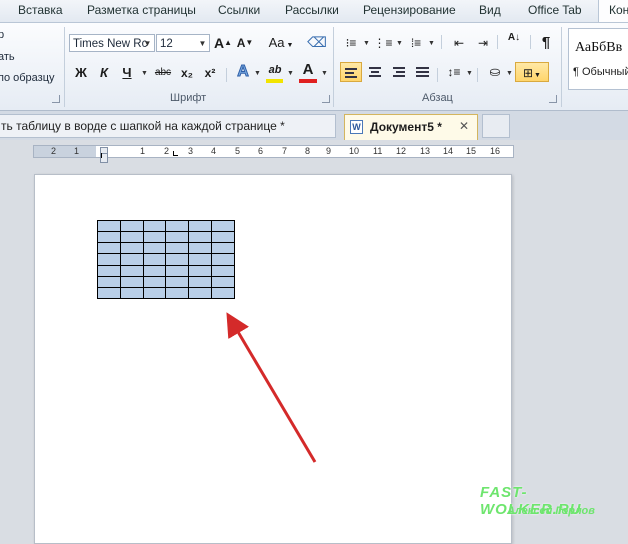  I want to click on watermark-author: Алексей Горлов, so click(551, 511).